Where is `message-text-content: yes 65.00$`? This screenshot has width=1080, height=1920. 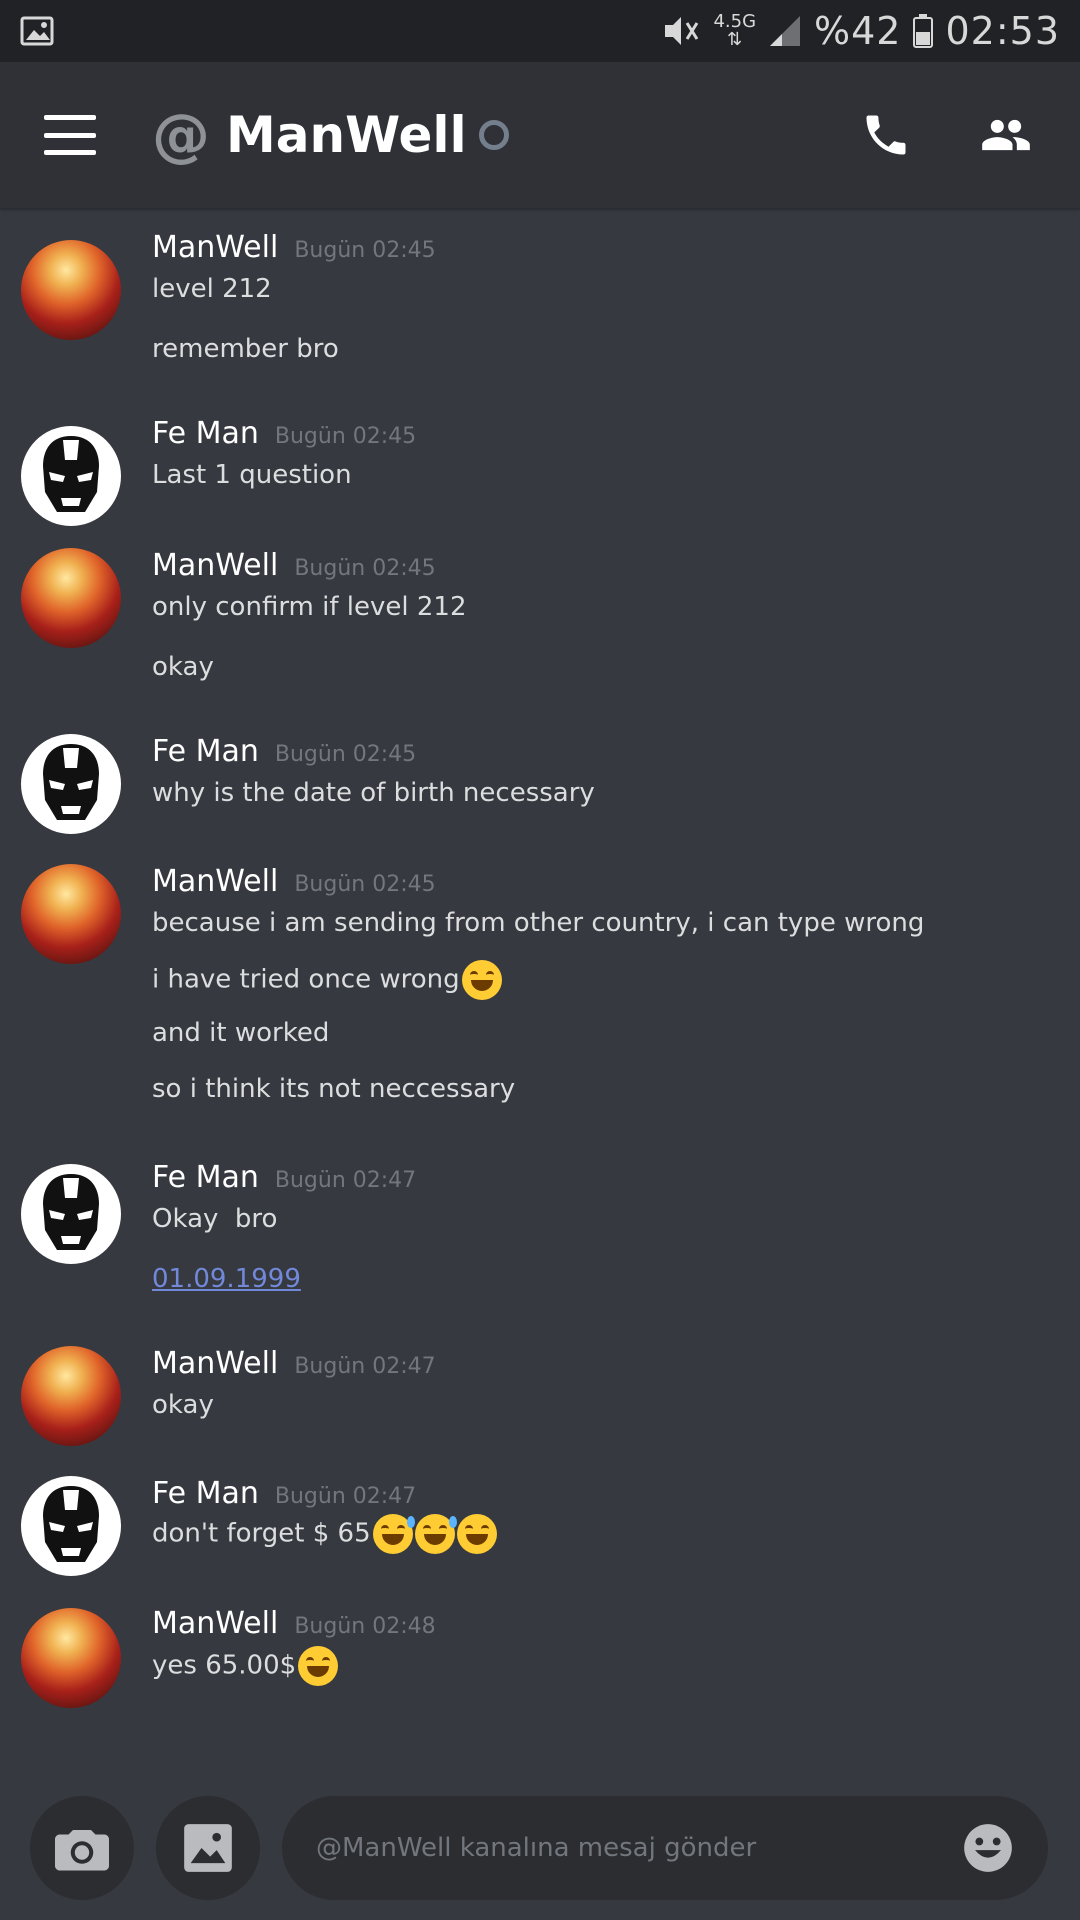
message-text-content: yes 65.00$ is located at coordinates (224, 1665).